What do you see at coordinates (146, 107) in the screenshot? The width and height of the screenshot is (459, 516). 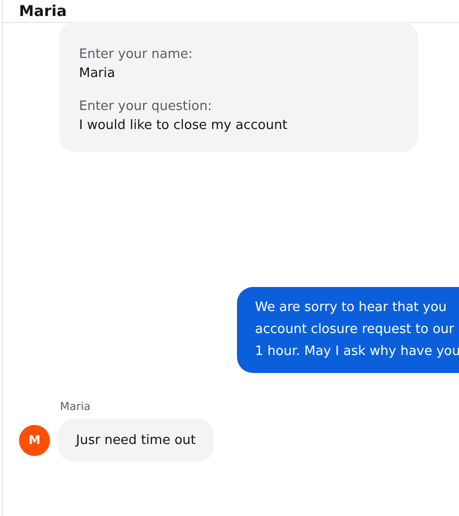 I see `field-label: Enter your question:` at bounding box center [146, 107].